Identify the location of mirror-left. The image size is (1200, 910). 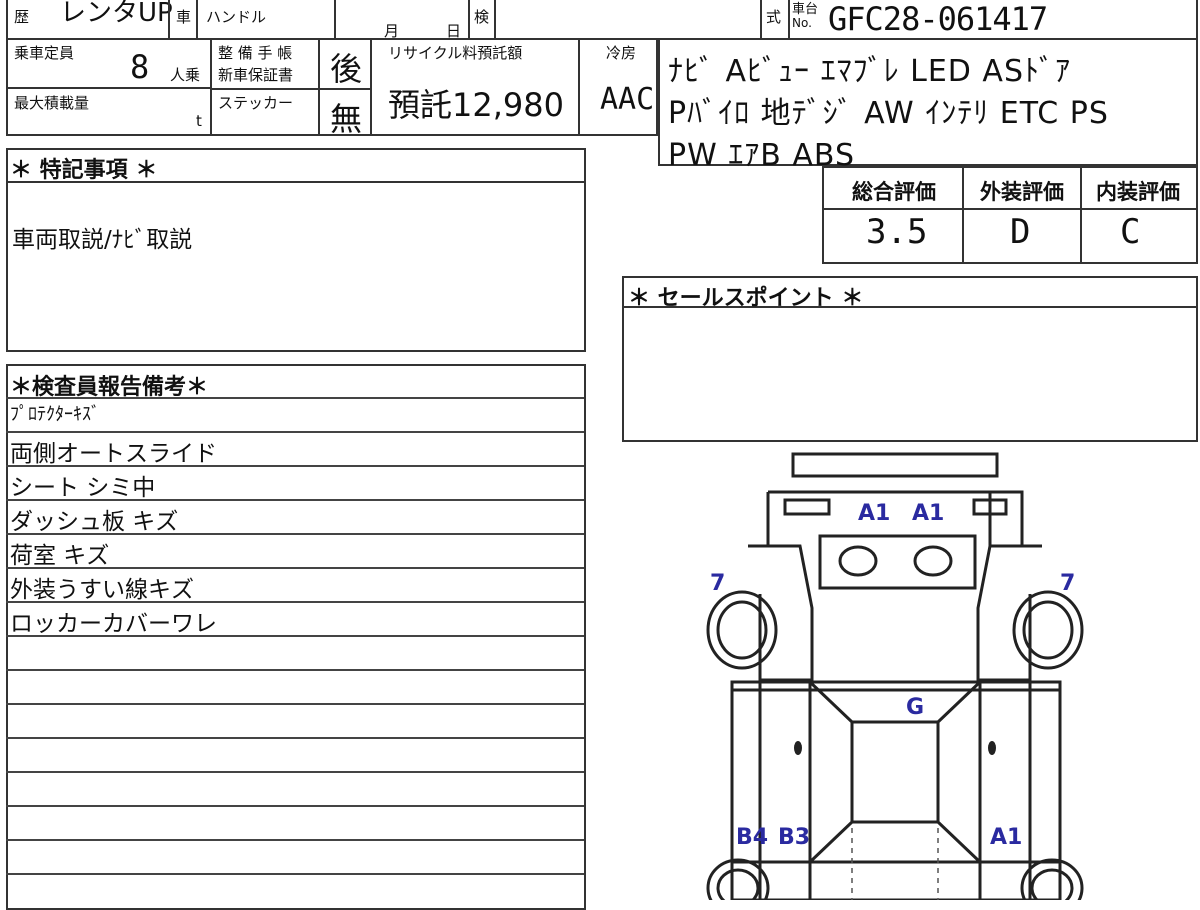
(858, 561).